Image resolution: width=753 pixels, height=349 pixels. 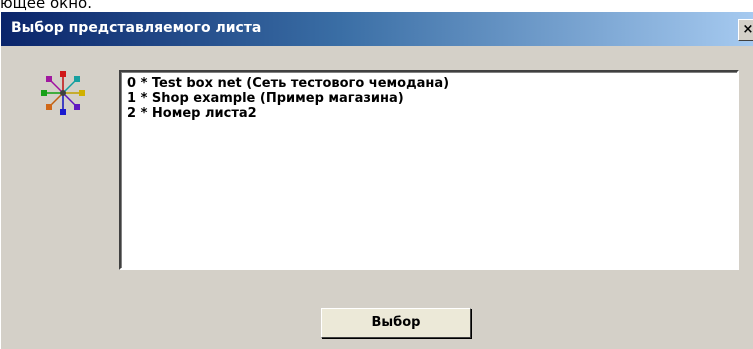 I want to click on list-item: 2 * Номер листа2, so click(x=192, y=113).